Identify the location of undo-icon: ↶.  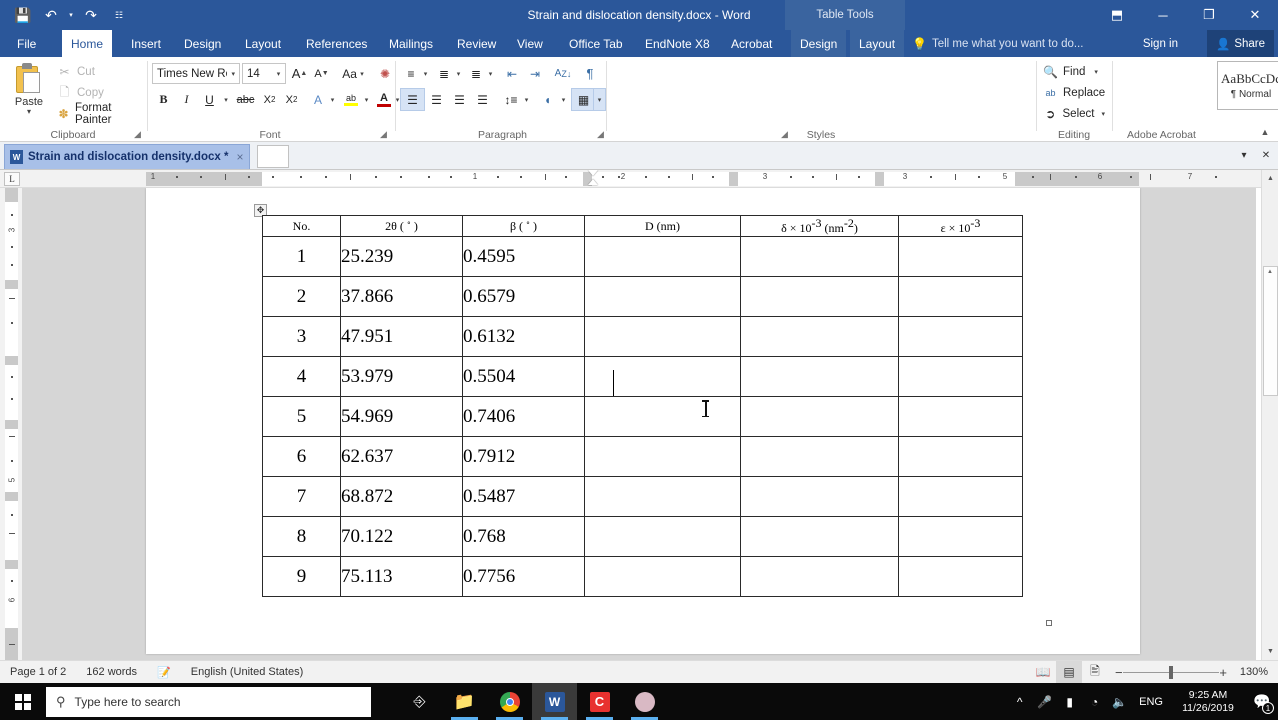
(51, 15).